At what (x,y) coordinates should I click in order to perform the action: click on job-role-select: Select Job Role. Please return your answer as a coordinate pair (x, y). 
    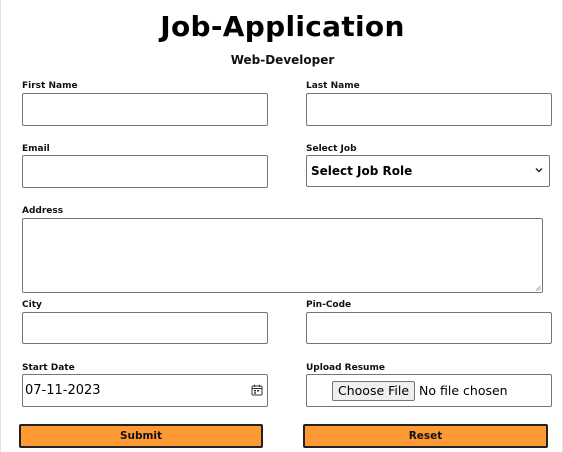
    Looking at the image, I should click on (428, 171).